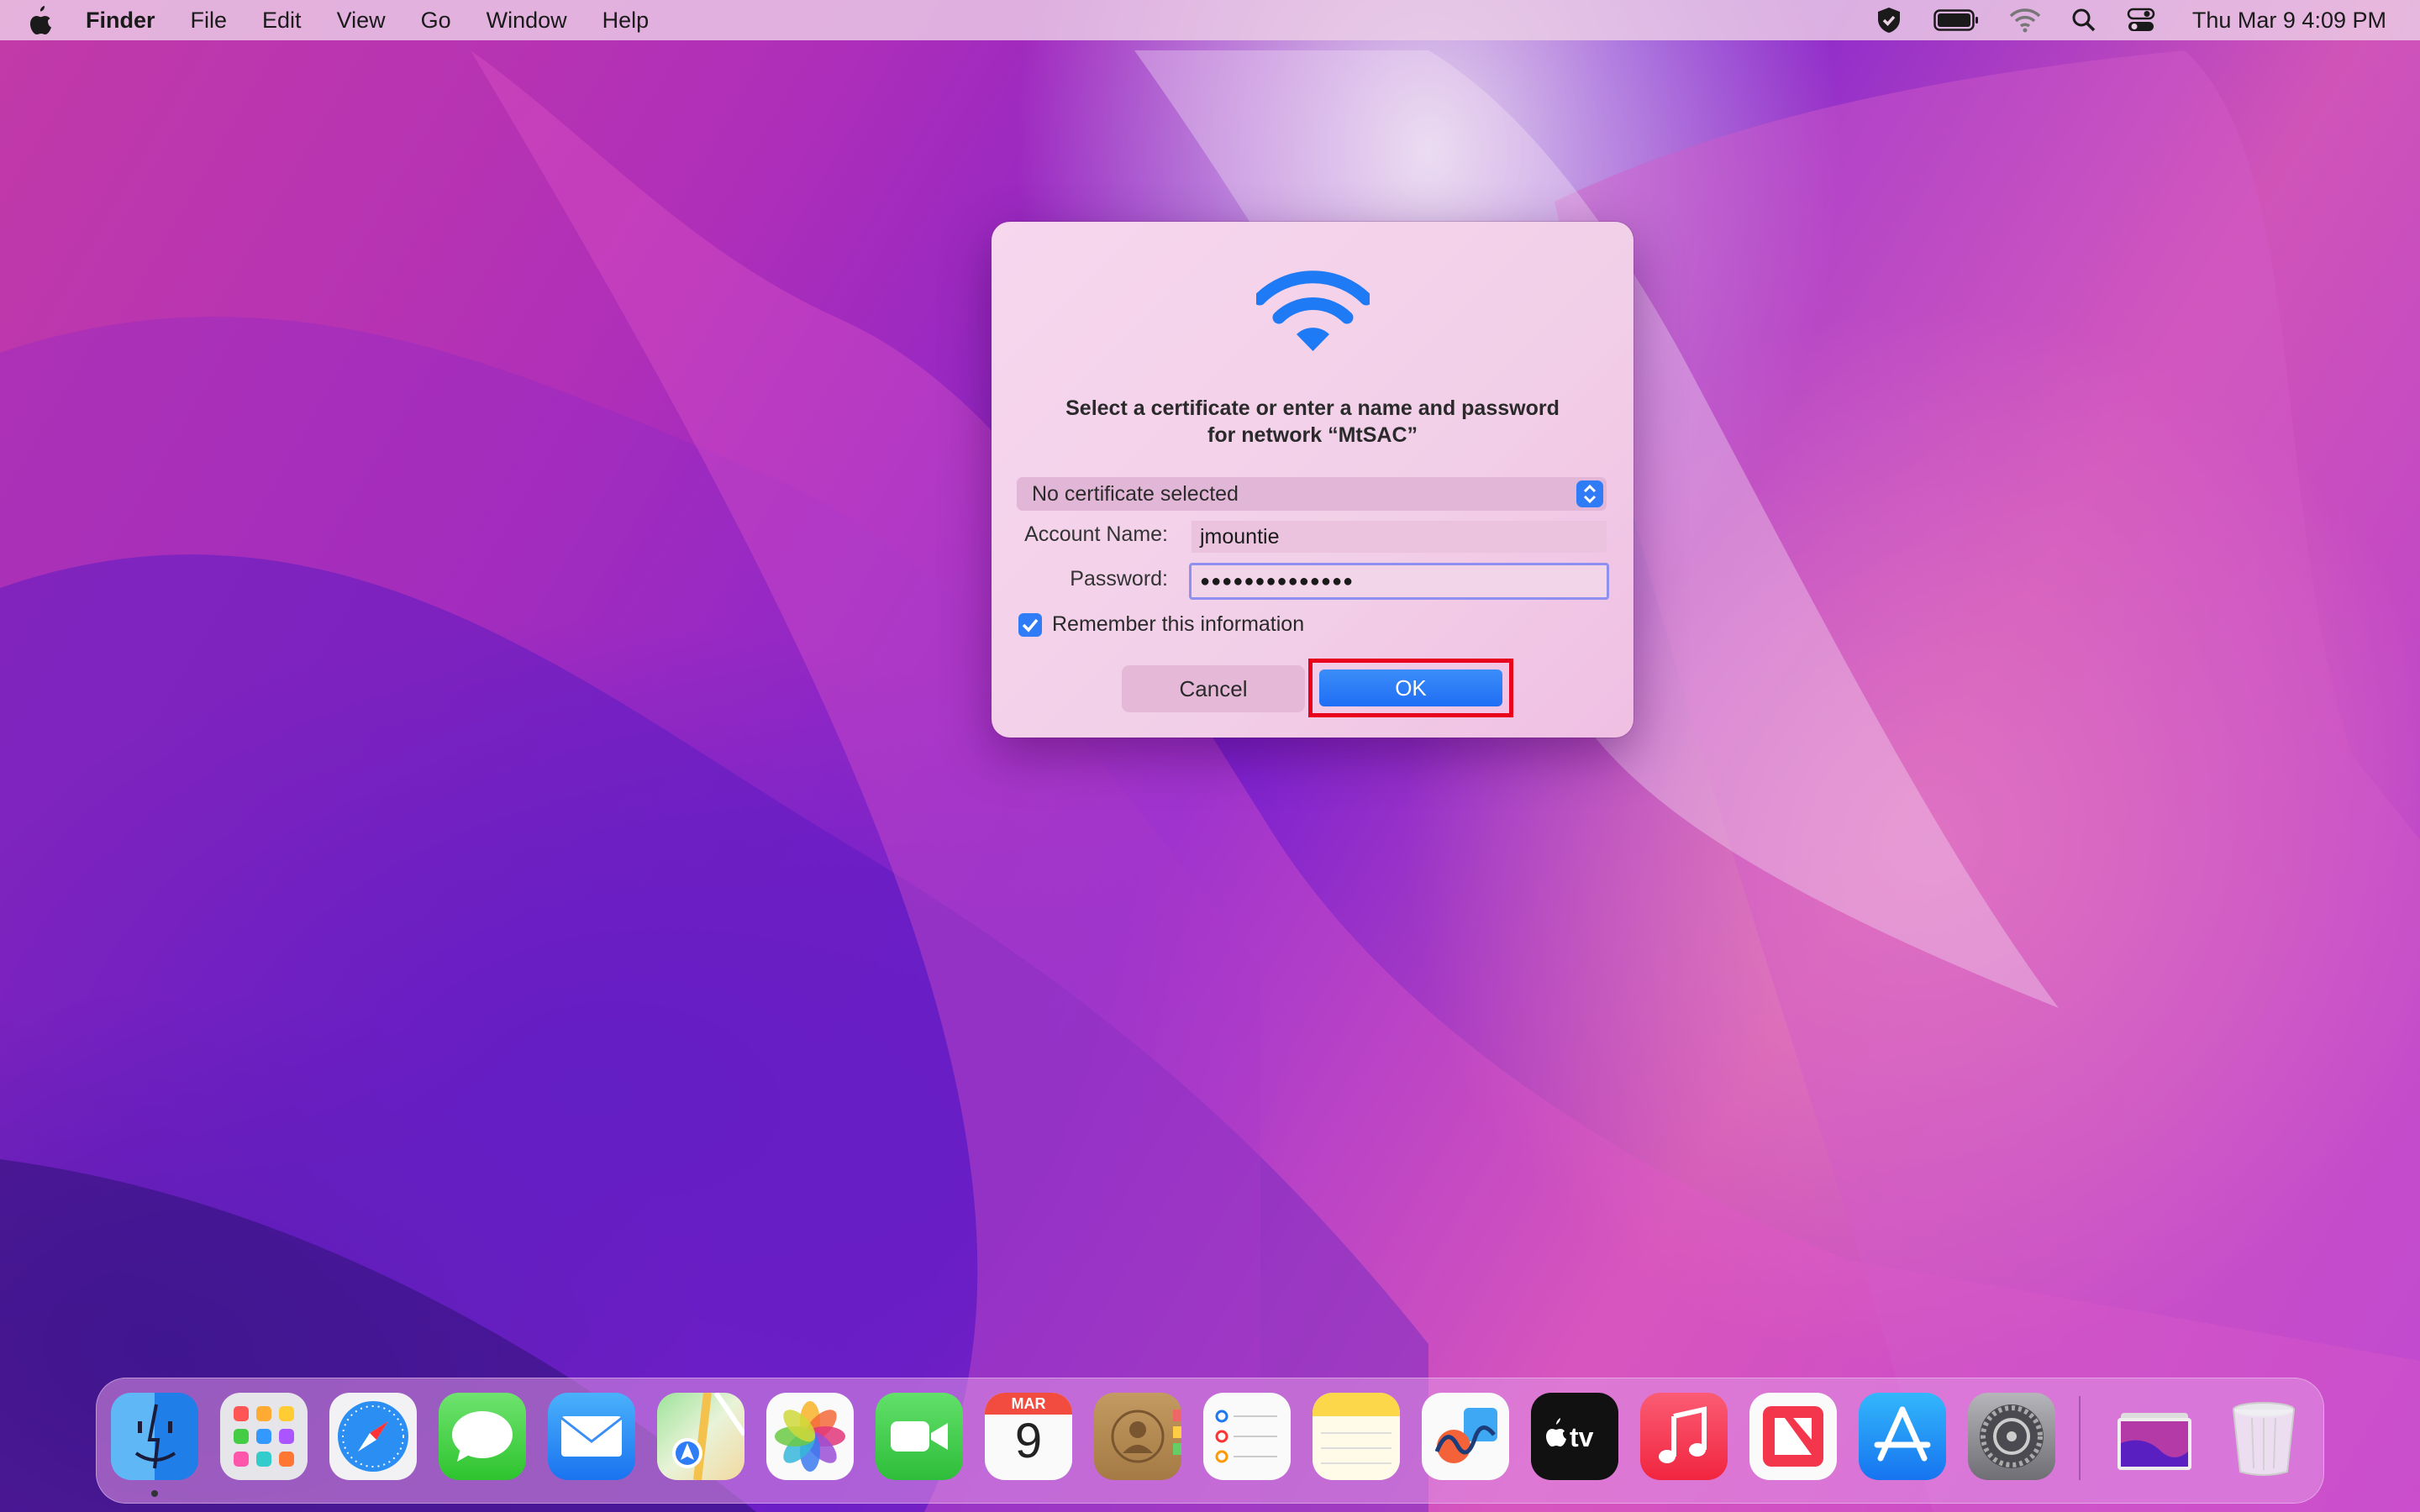  I want to click on freeform-icon, so click(1466, 1436).